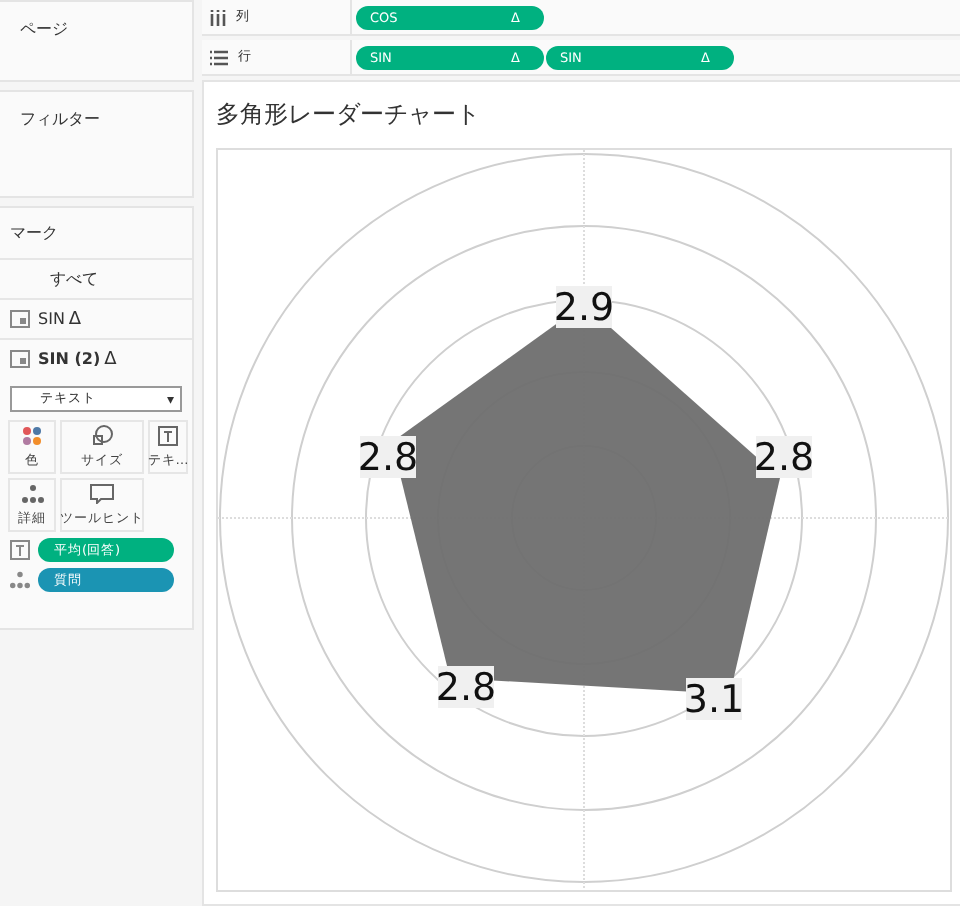 The width and height of the screenshot is (960, 906). Describe the element at coordinates (584, 308) in the screenshot. I see `value-label: 2.9` at that location.